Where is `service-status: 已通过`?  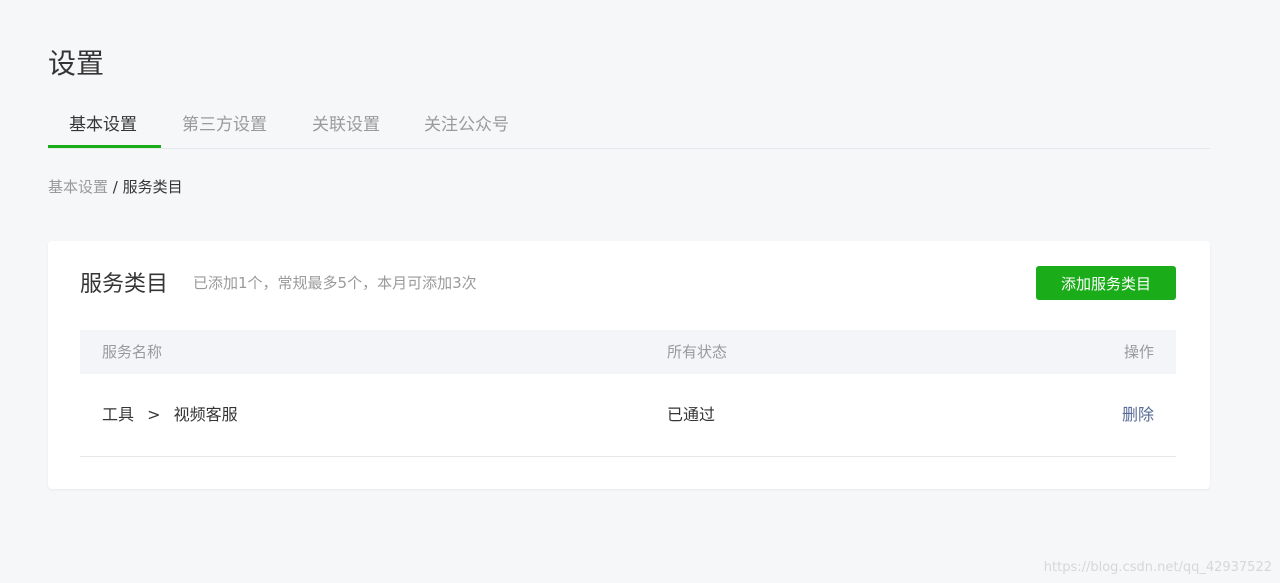
service-status: 已通过 is located at coordinates (691, 414).